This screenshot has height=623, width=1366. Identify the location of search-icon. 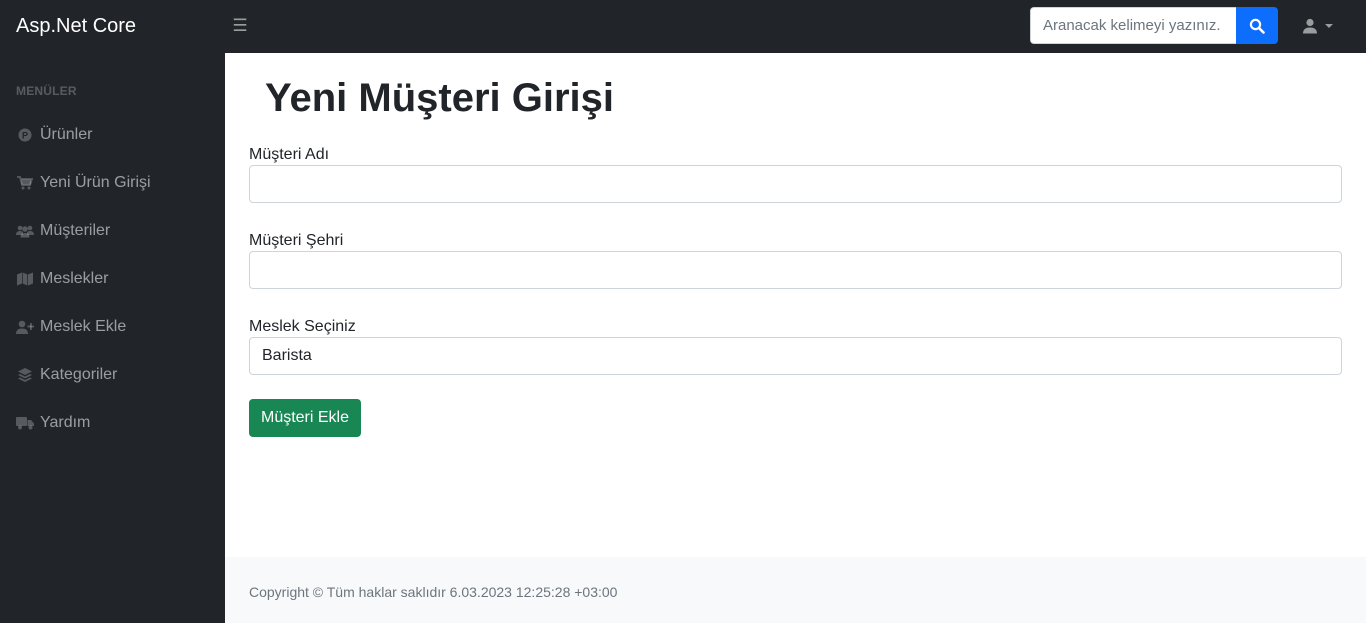
(1257, 26).